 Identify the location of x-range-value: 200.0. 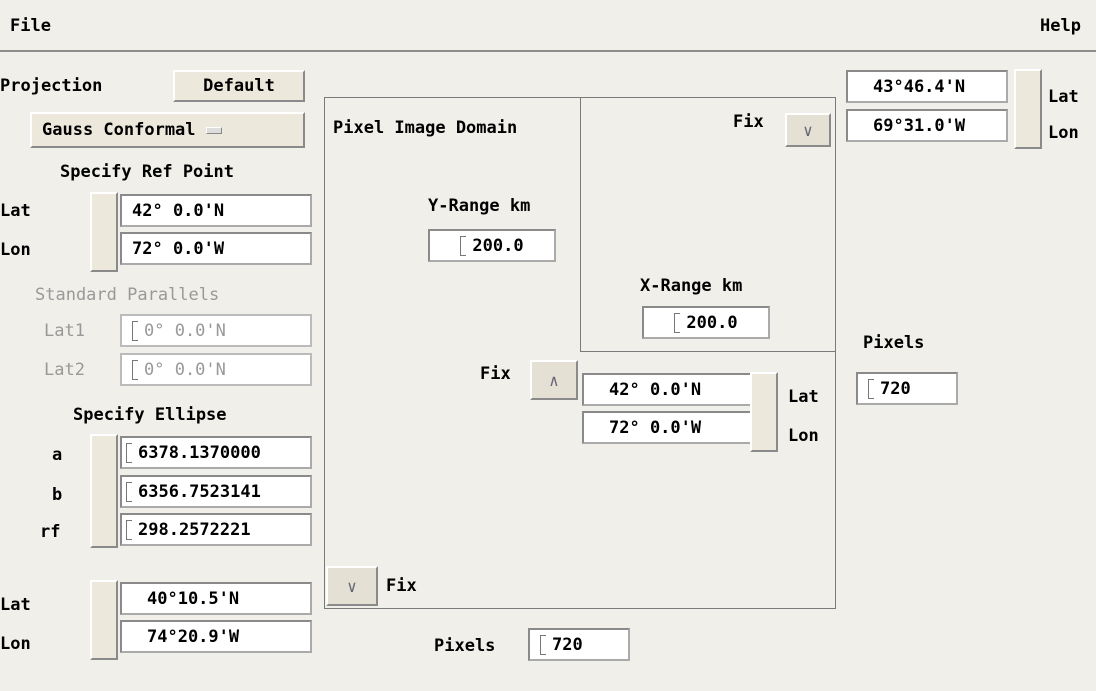
(712, 322).